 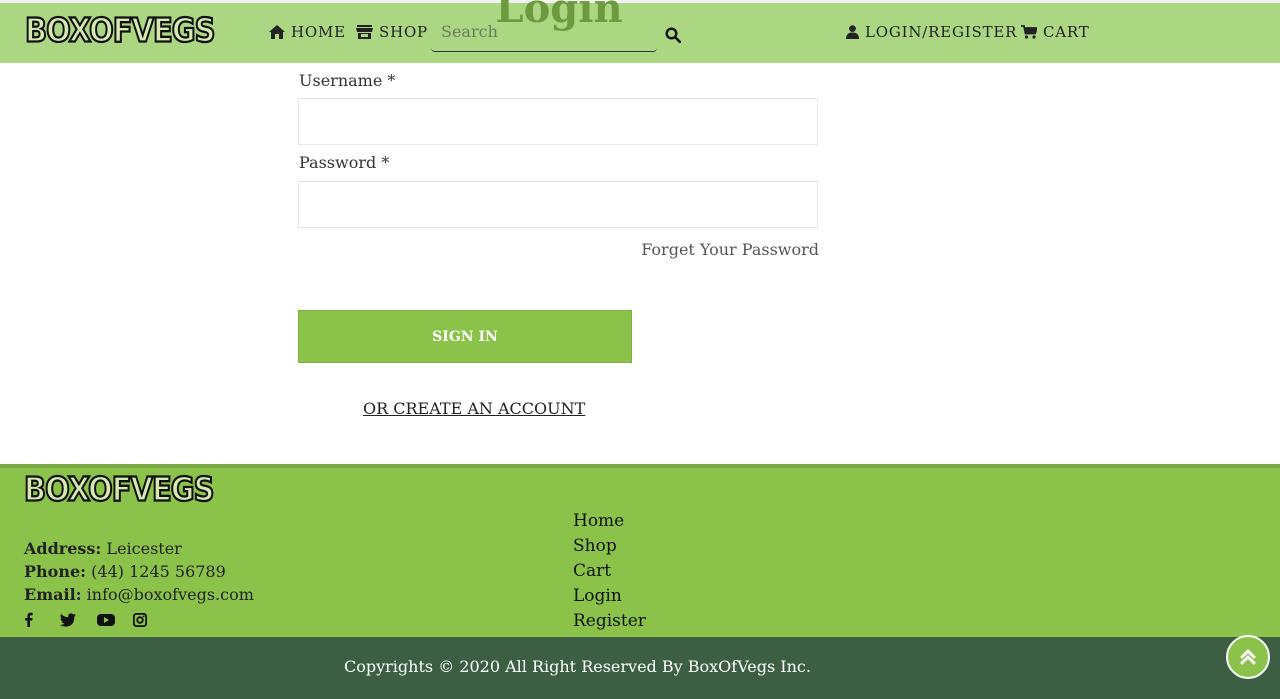 I want to click on user-icon, so click(x=852, y=32).